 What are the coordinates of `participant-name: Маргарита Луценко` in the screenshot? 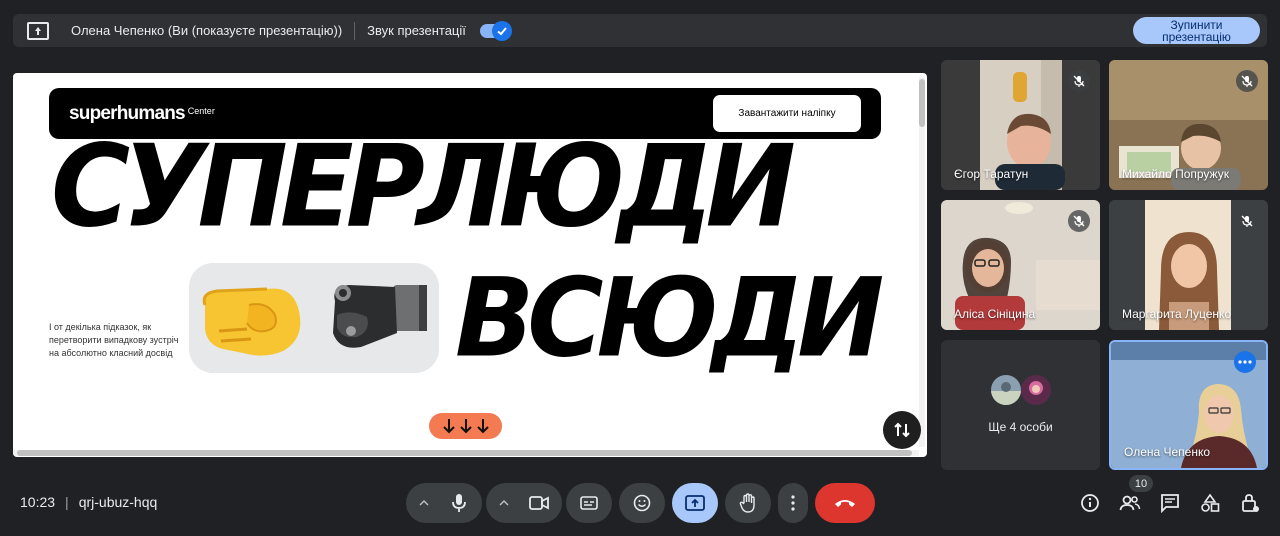 It's located at (1177, 314).